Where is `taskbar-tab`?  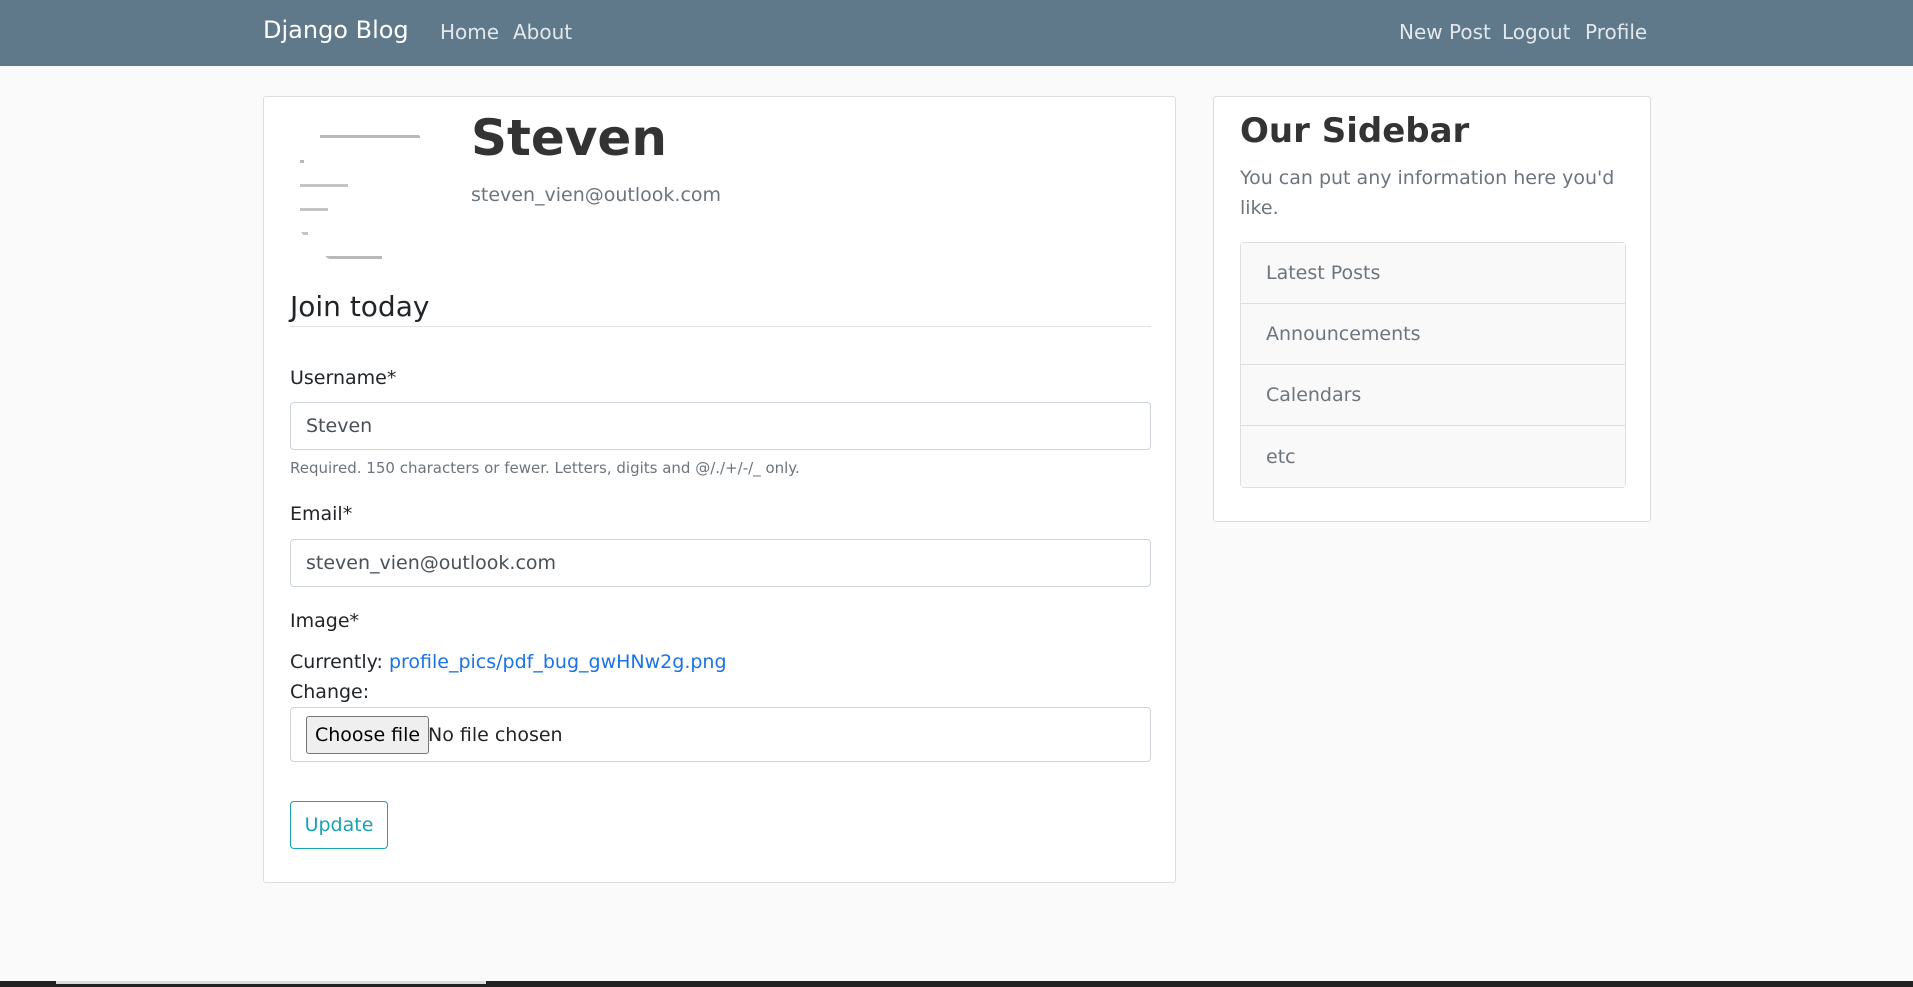 taskbar-tab is located at coordinates (271, 982).